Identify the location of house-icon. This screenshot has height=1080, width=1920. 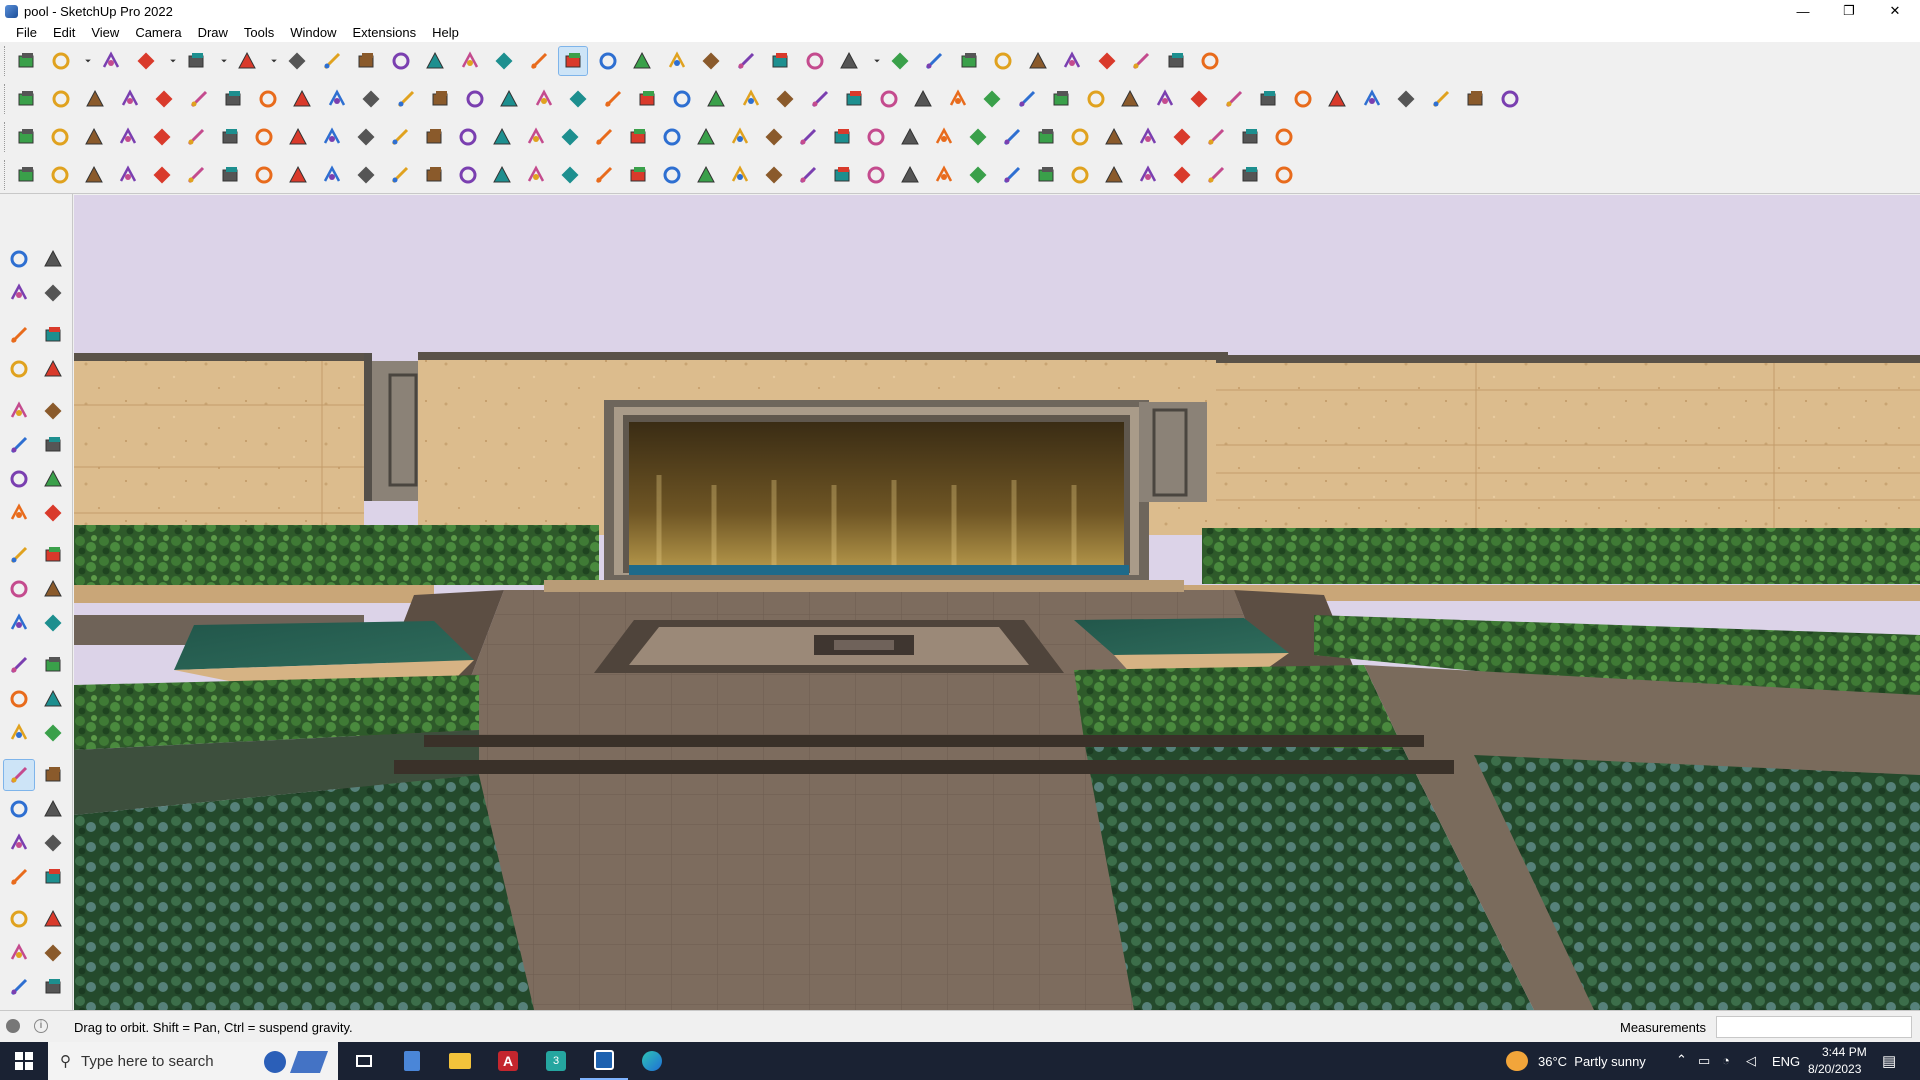
(682, 99).